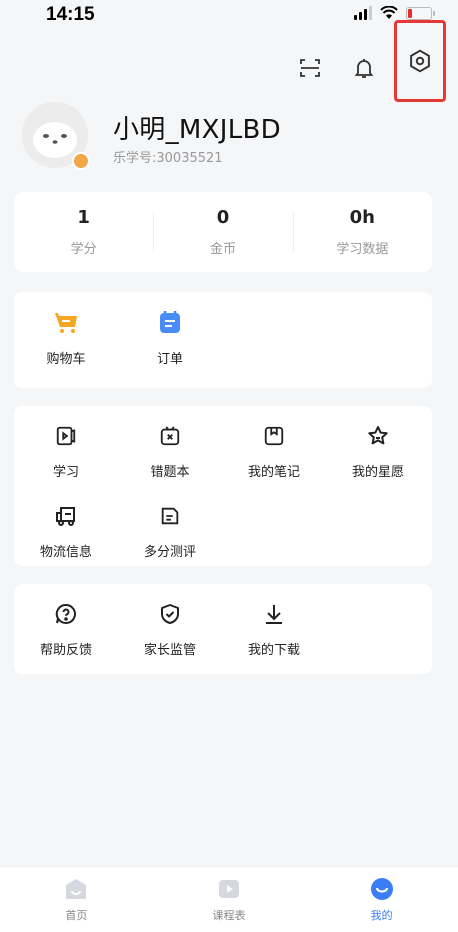 This screenshot has height=932, width=458. What do you see at coordinates (65, 472) in the screenshot?
I see `study-label: 学习` at bounding box center [65, 472].